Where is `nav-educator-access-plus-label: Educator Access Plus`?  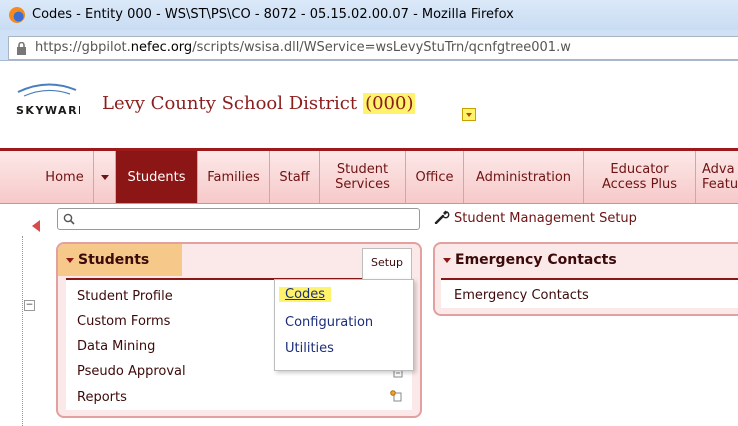
nav-educator-access-plus-label: Educator Access Plus is located at coordinates (639, 177).